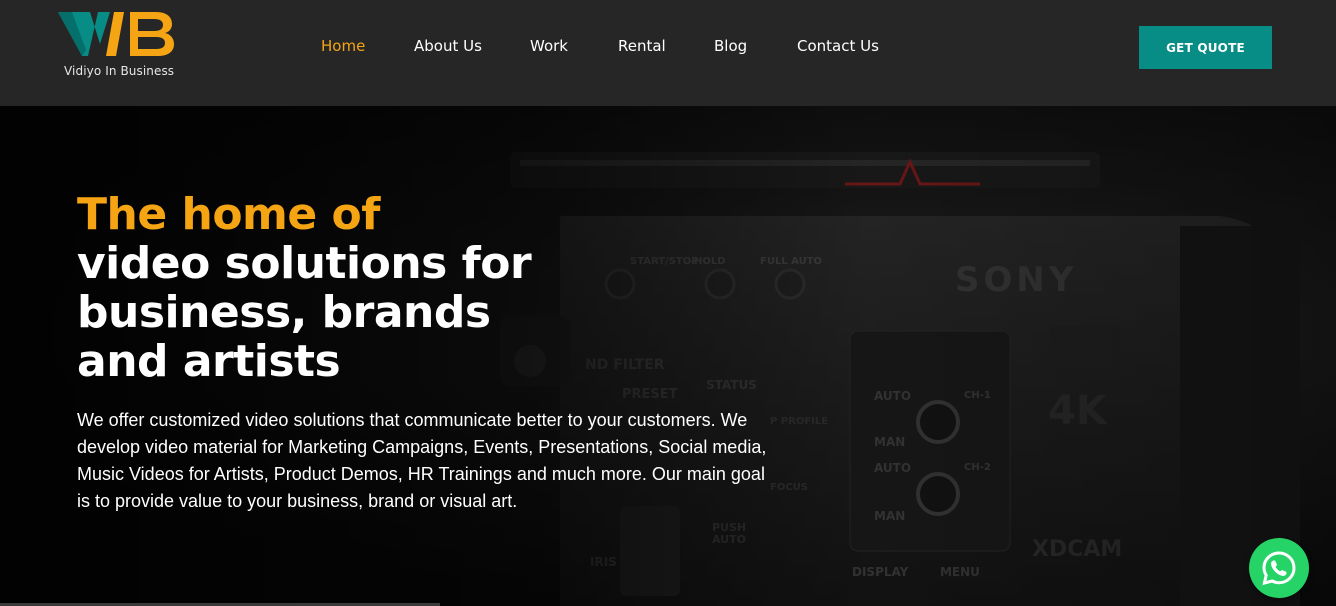 This screenshot has width=1336, height=606. I want to click on nav-contact-us: Contact Us, so click(838, 46).